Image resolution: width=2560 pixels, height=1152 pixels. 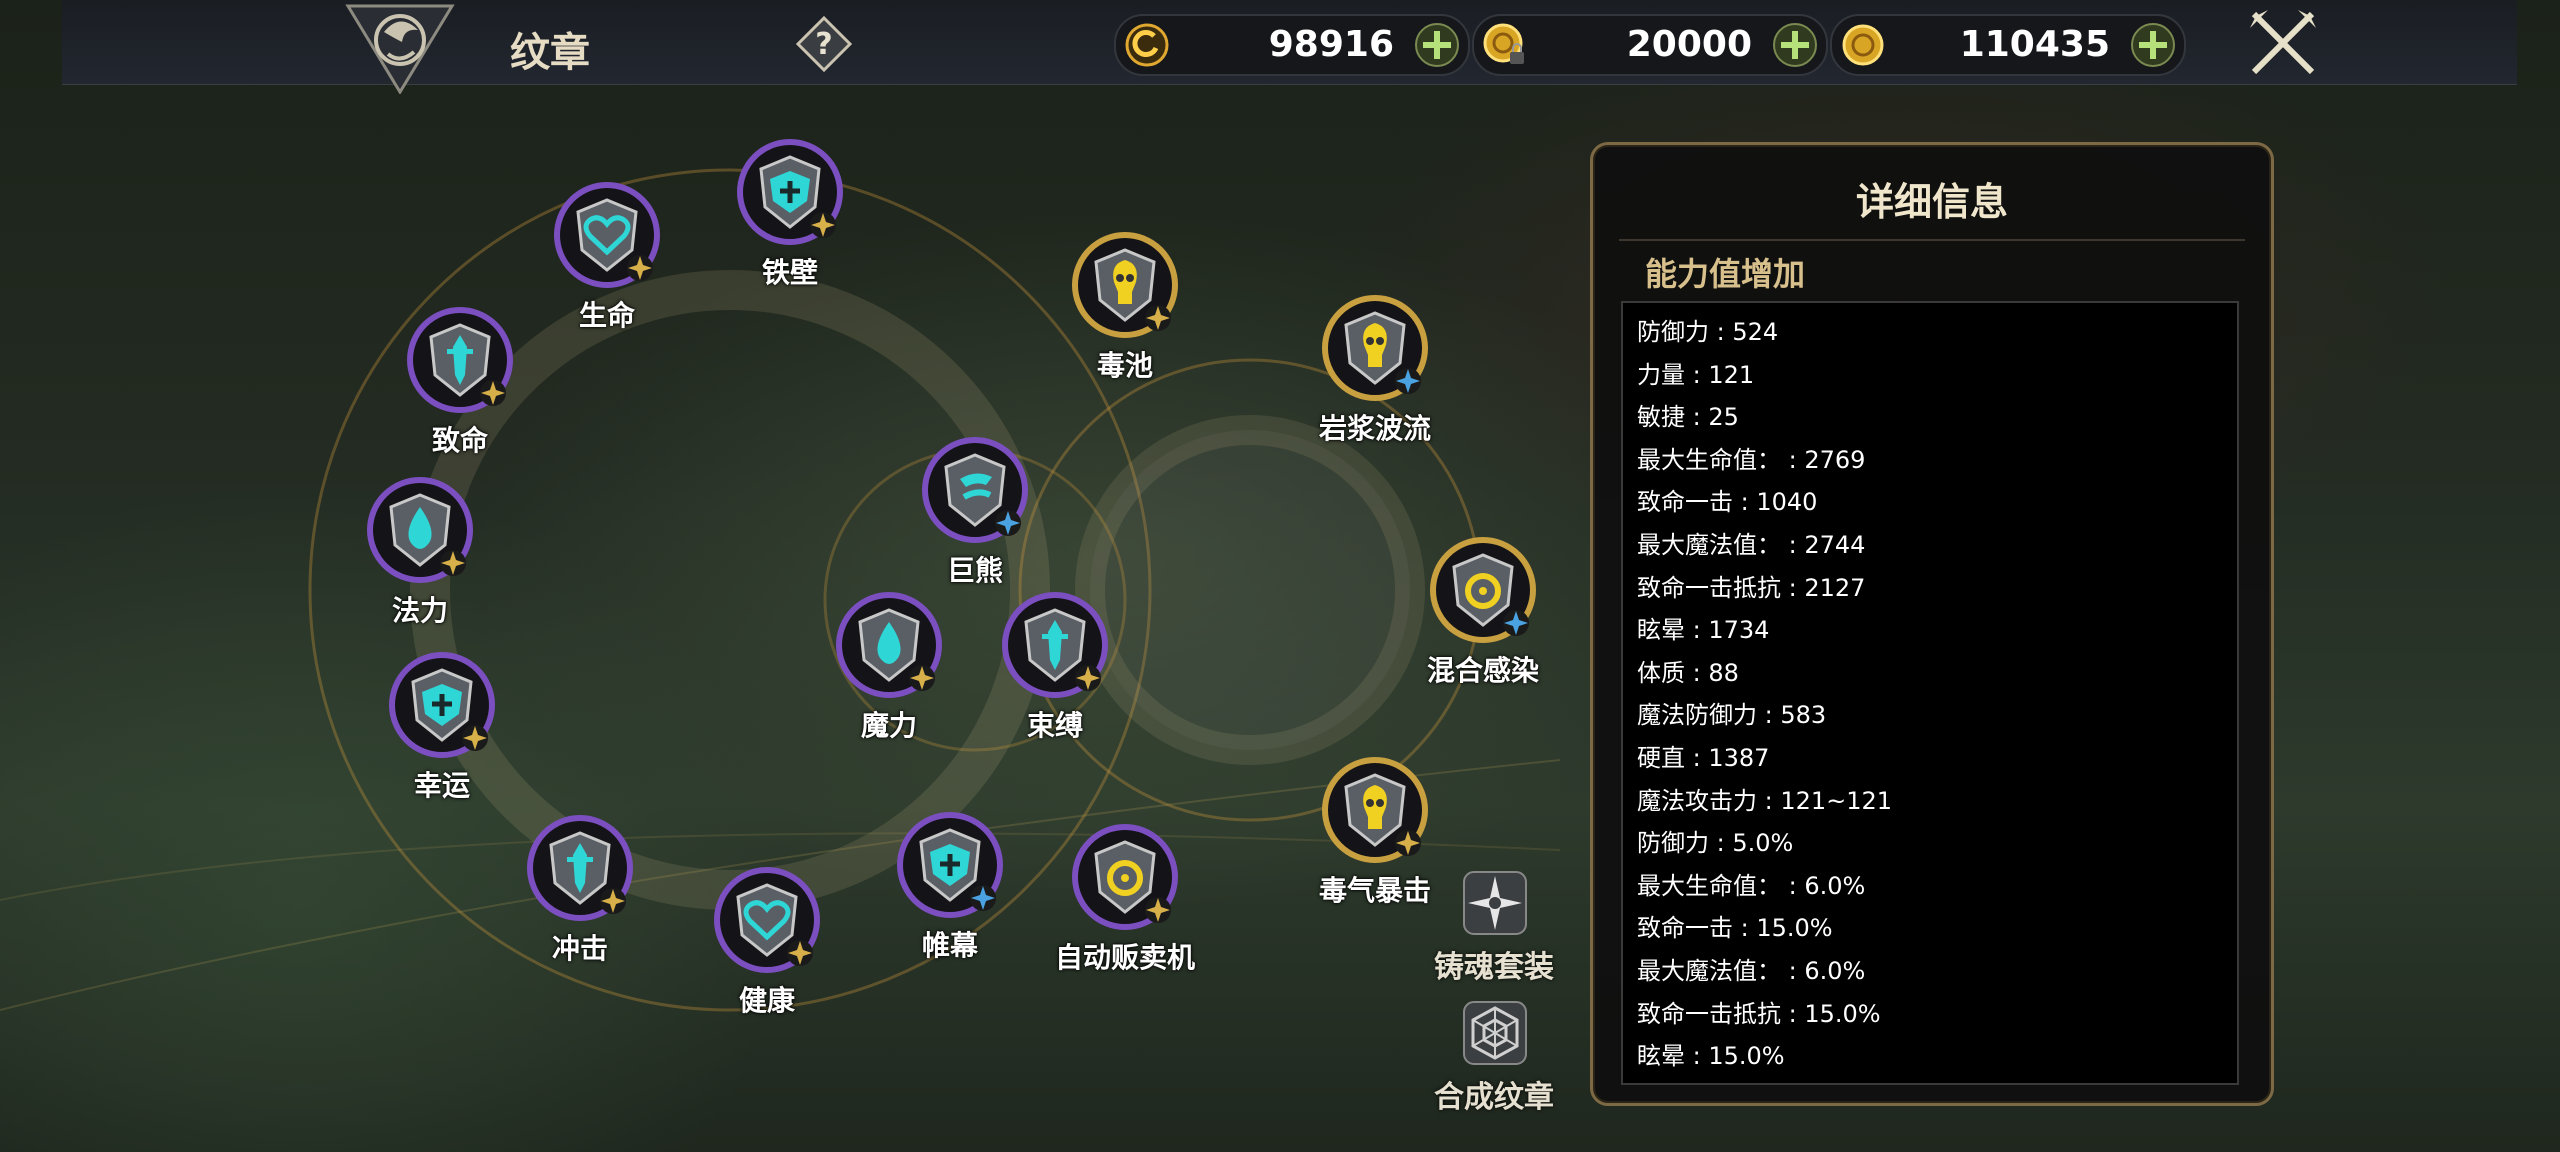 What do you see at coordinates (1124, 957) in the screenshot?
I see `emblem-label: 自动贩卖机` at bounding box center [1124, 957].